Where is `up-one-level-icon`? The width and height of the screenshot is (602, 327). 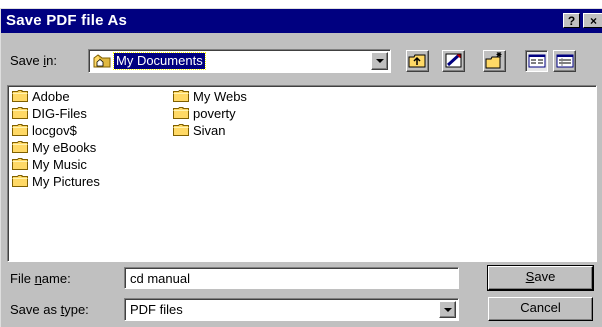
up-one-level-icon is located at coordinates (417, 61).